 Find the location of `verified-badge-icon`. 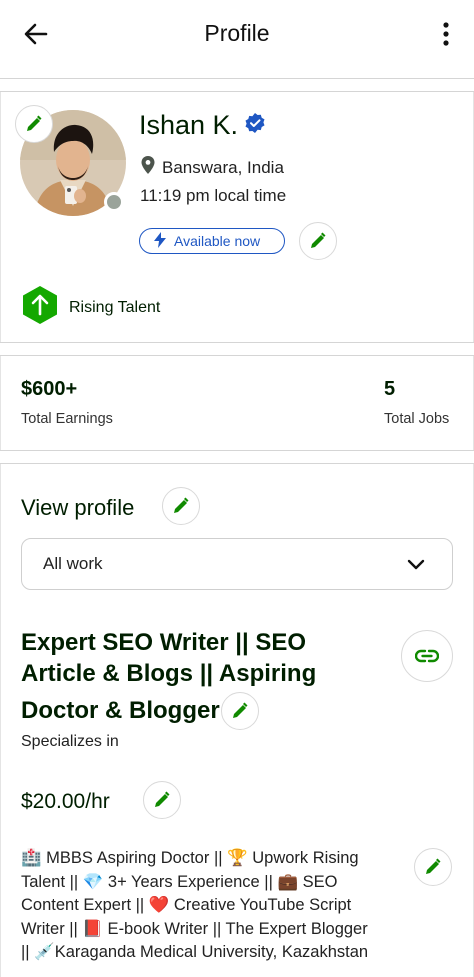

verified-badge-icon is located at coordinates (255, 125).